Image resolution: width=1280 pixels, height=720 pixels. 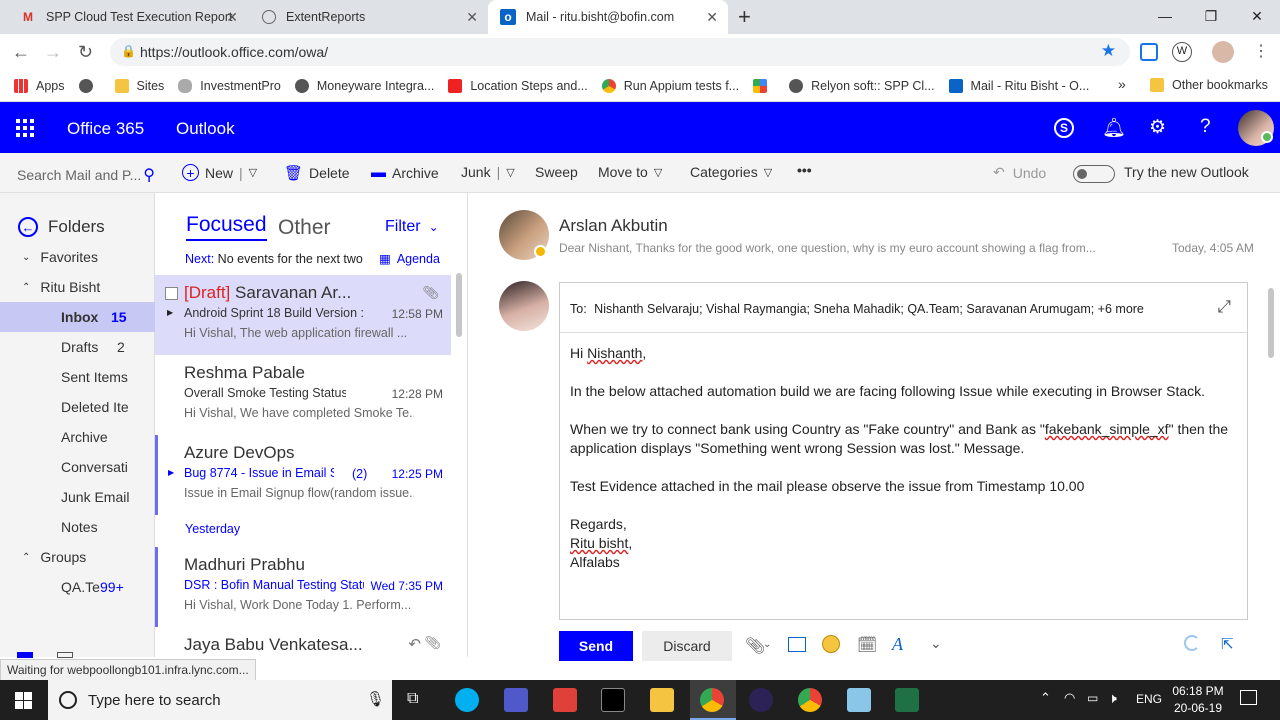 What do you see at coordinates (23, 700) in the screenshot?
I see `windows-start-icon` at bounding box center [23, 700].